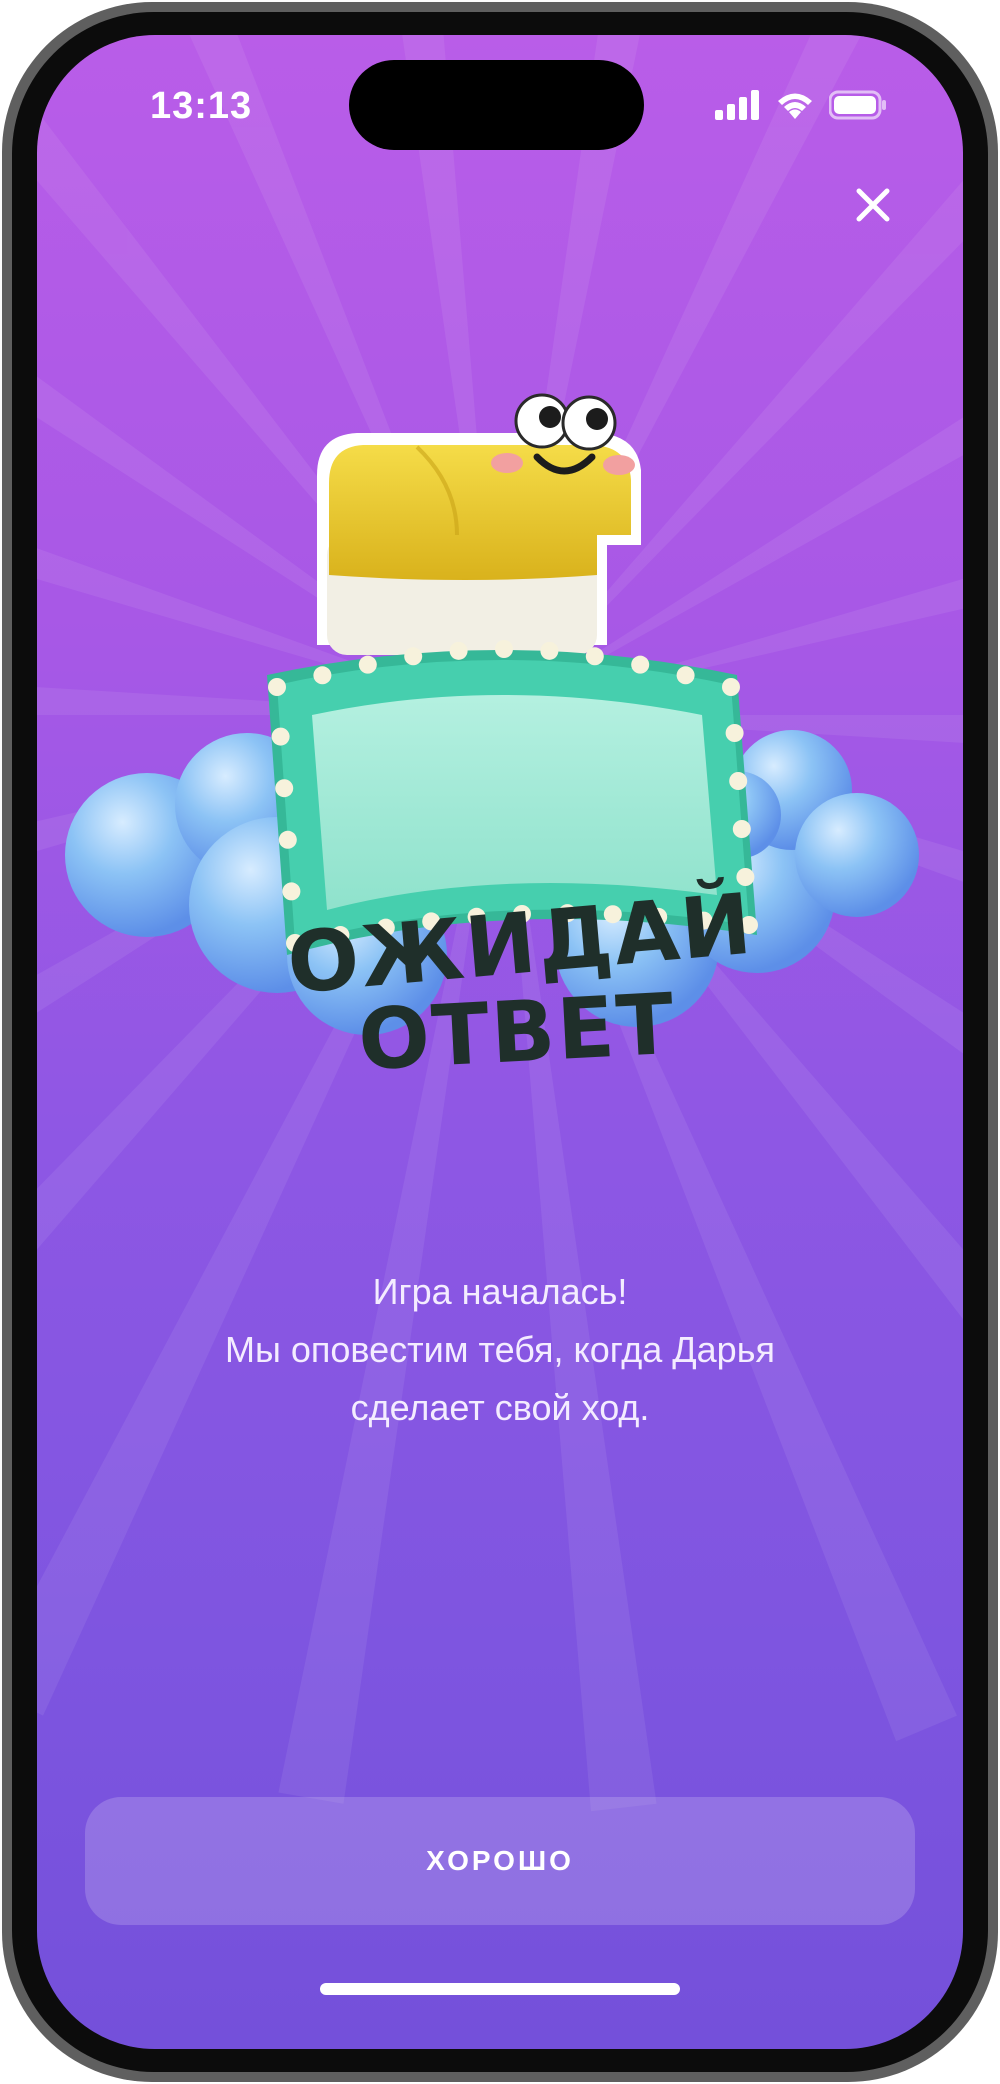 The image size is (1000, 2084). I want to click on scroll-mascot-icon, so click(479, 524).